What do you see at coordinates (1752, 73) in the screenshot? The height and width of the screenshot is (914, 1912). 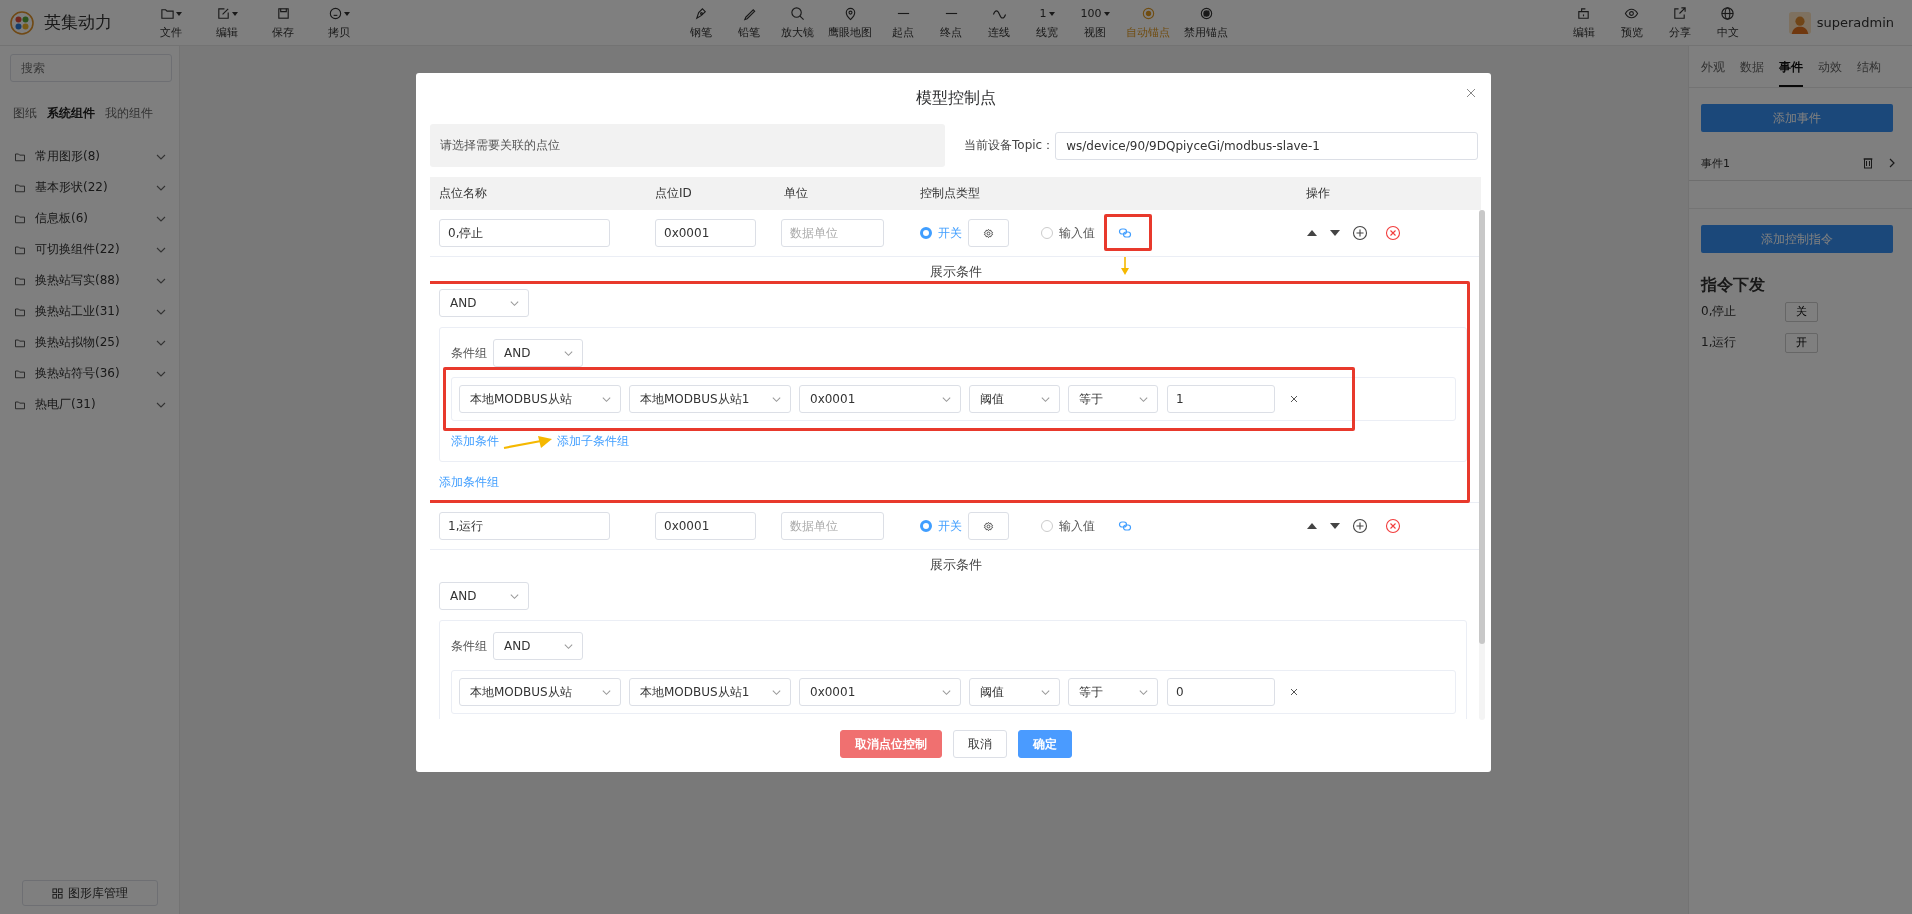 I see `tab: 数据` at bounding box center [1752, 73].